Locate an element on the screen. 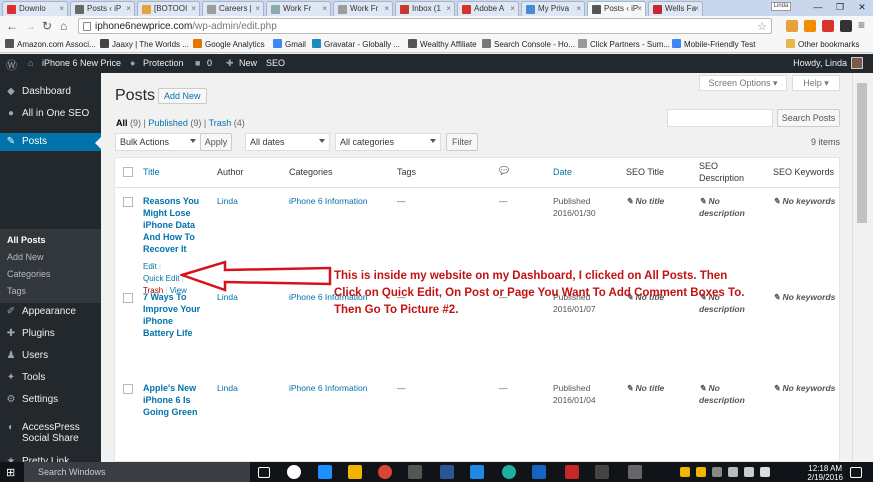  bookmark-item: Gmail is located at coordinates (289, 44).